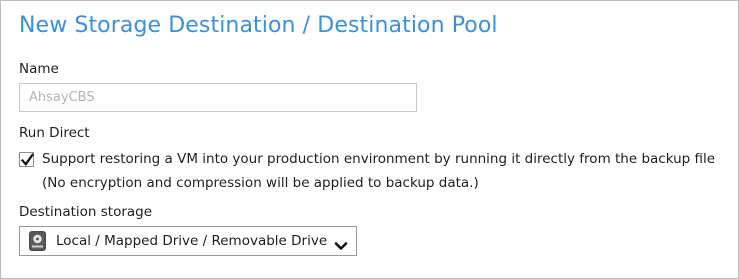  What do you see at coordinates (218, 97) in the screenshot?
I see `name-field` at bounding box center [218, 97].